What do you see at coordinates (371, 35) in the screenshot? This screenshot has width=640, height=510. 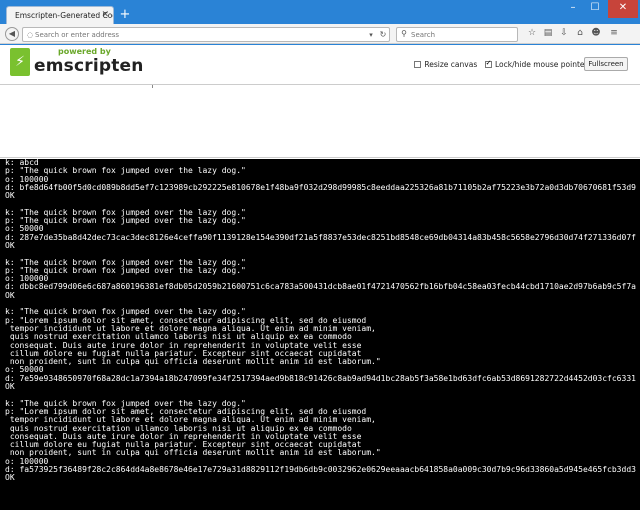 I see `dropdown-icon: ▾` at bounding box center [371, 35].